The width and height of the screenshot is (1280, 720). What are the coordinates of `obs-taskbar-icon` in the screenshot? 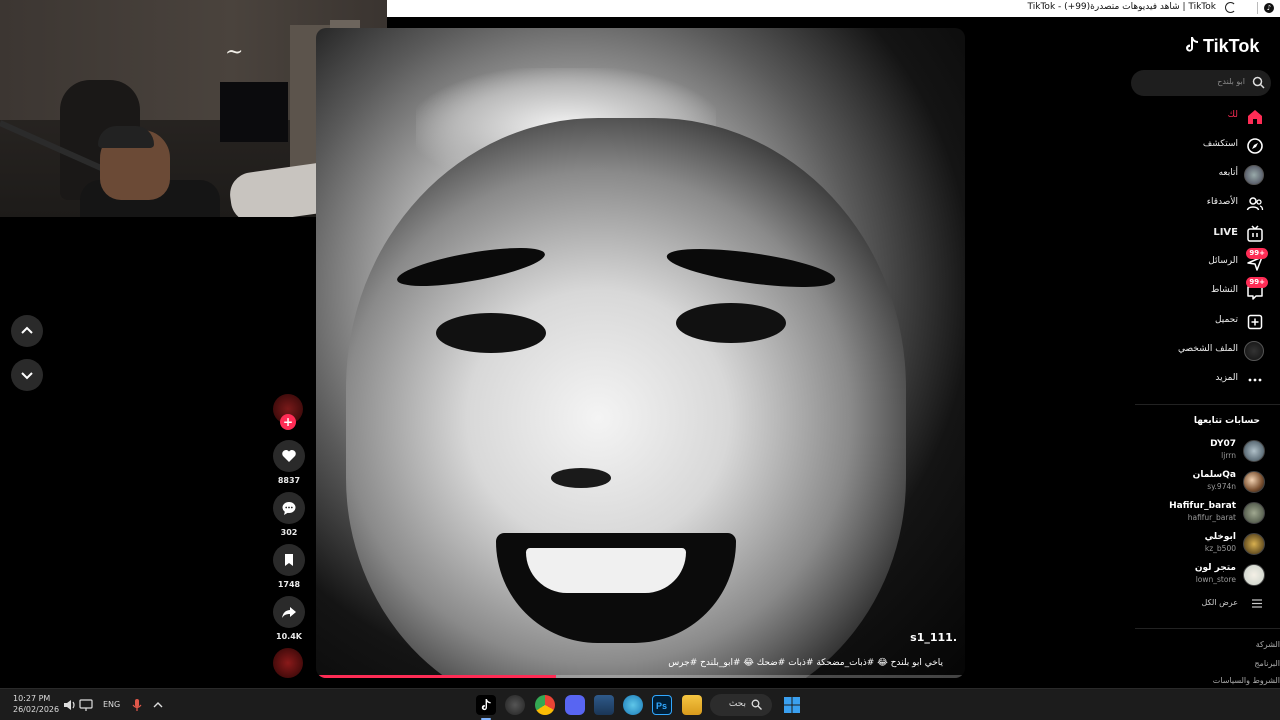 It's located at (515, 705).